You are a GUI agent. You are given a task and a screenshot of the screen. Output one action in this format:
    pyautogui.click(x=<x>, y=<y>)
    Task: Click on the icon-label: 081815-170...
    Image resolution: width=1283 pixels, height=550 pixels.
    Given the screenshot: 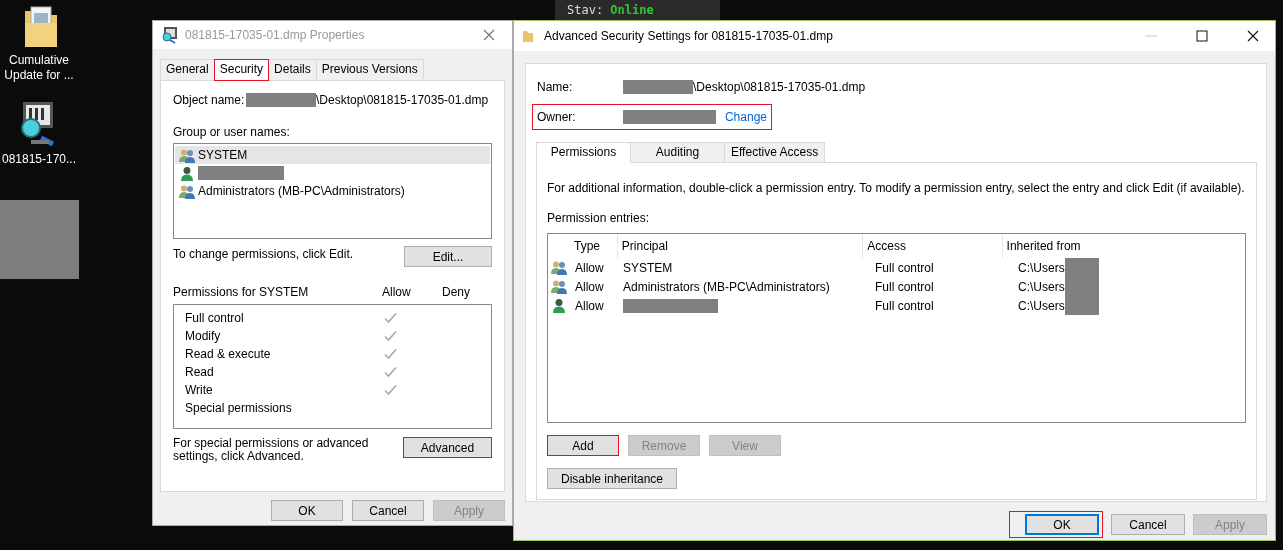 What is the action you would take?
    pyautogui.click(x=39, y=159)
    